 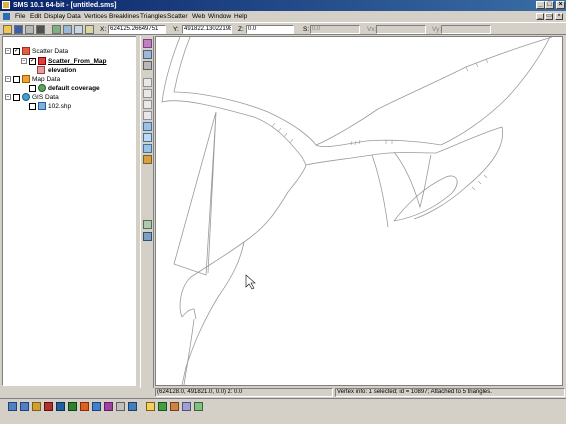 I want to click on print-icon, so click(x=29, y=29).